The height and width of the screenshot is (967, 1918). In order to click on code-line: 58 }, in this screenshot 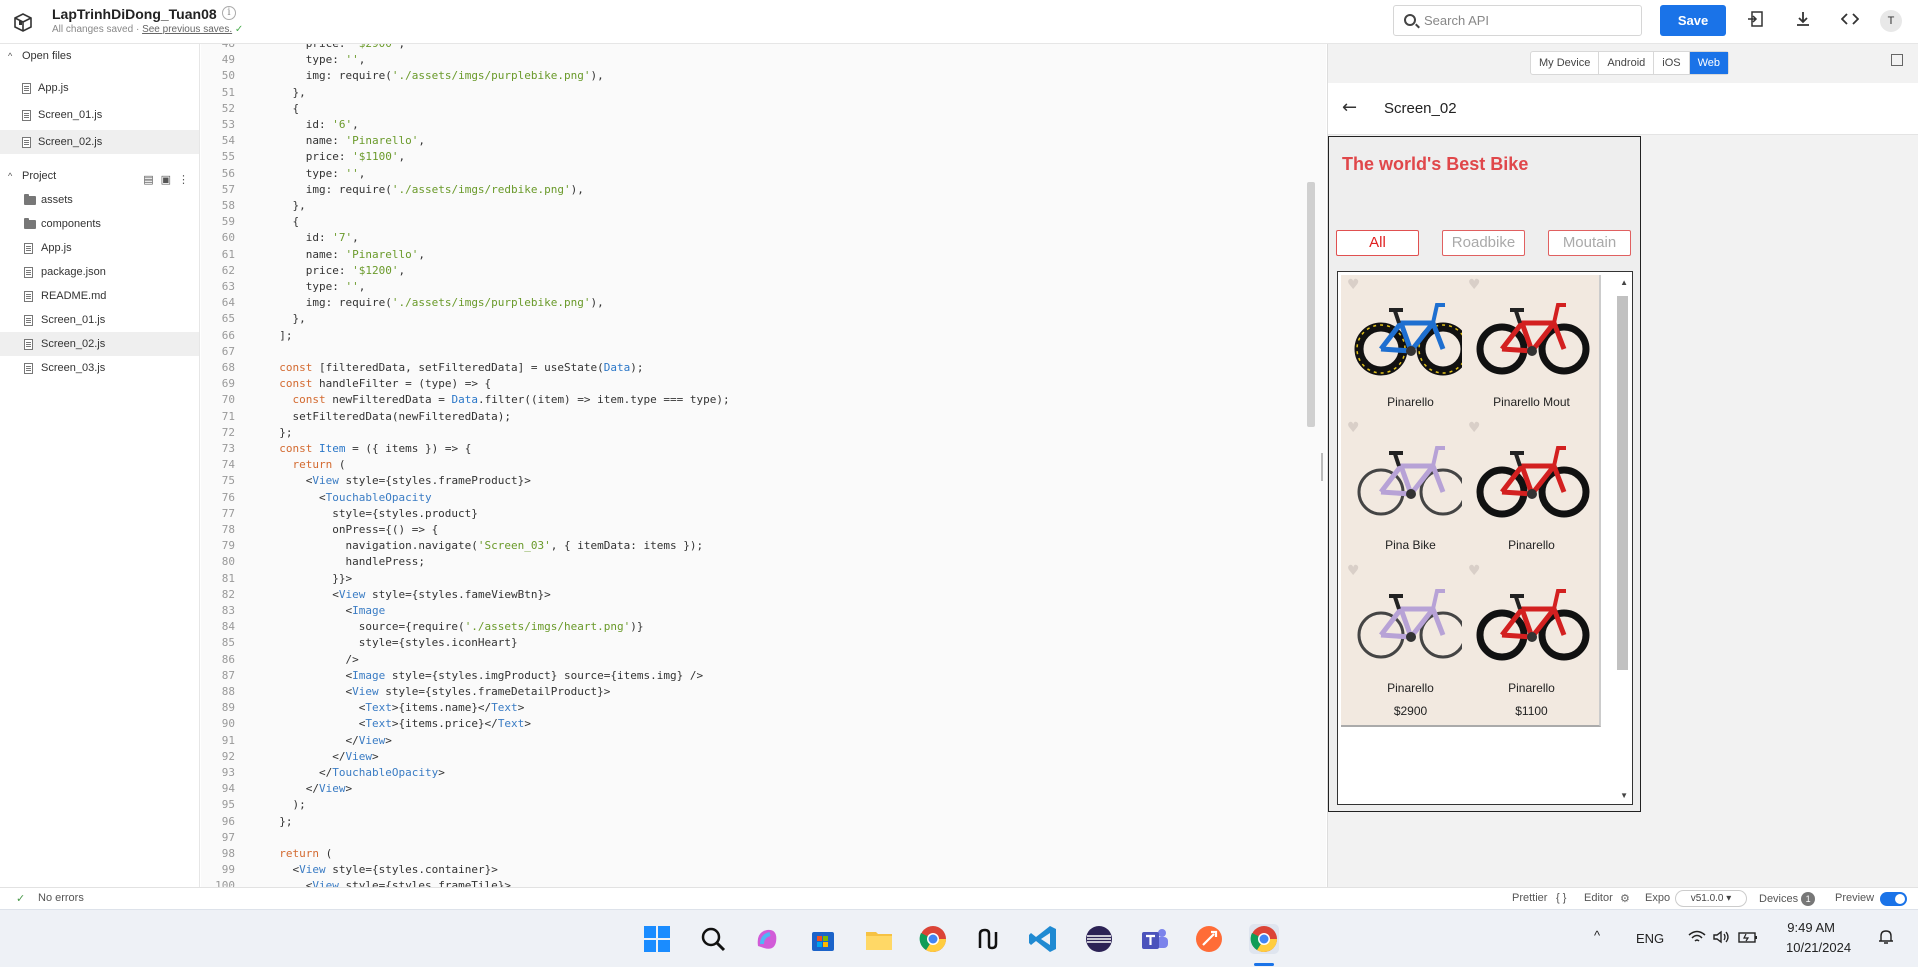, I will do `click(761, 206)`.